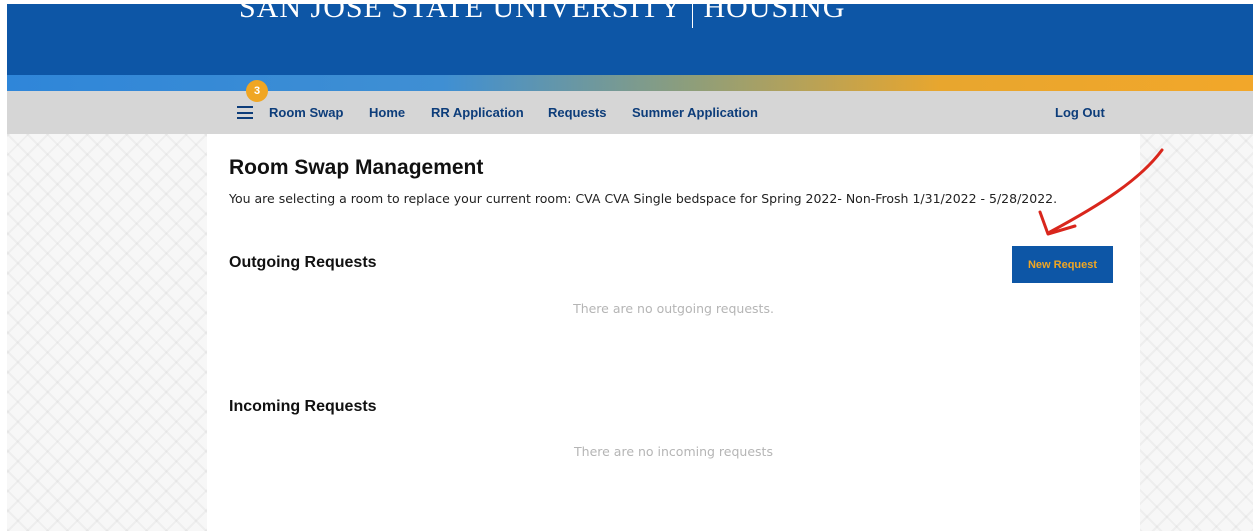 This screenshot has height=531, width=1253. Describe the element at coordinates (630, 83) in the screenshot. I see `gradient-accent-bar` at that location.